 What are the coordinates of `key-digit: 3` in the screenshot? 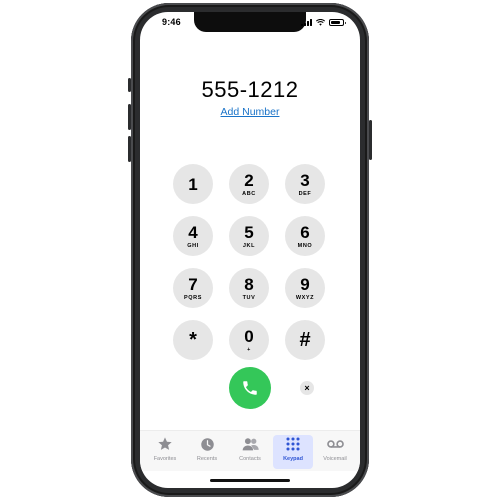 It's located at (305, 180).